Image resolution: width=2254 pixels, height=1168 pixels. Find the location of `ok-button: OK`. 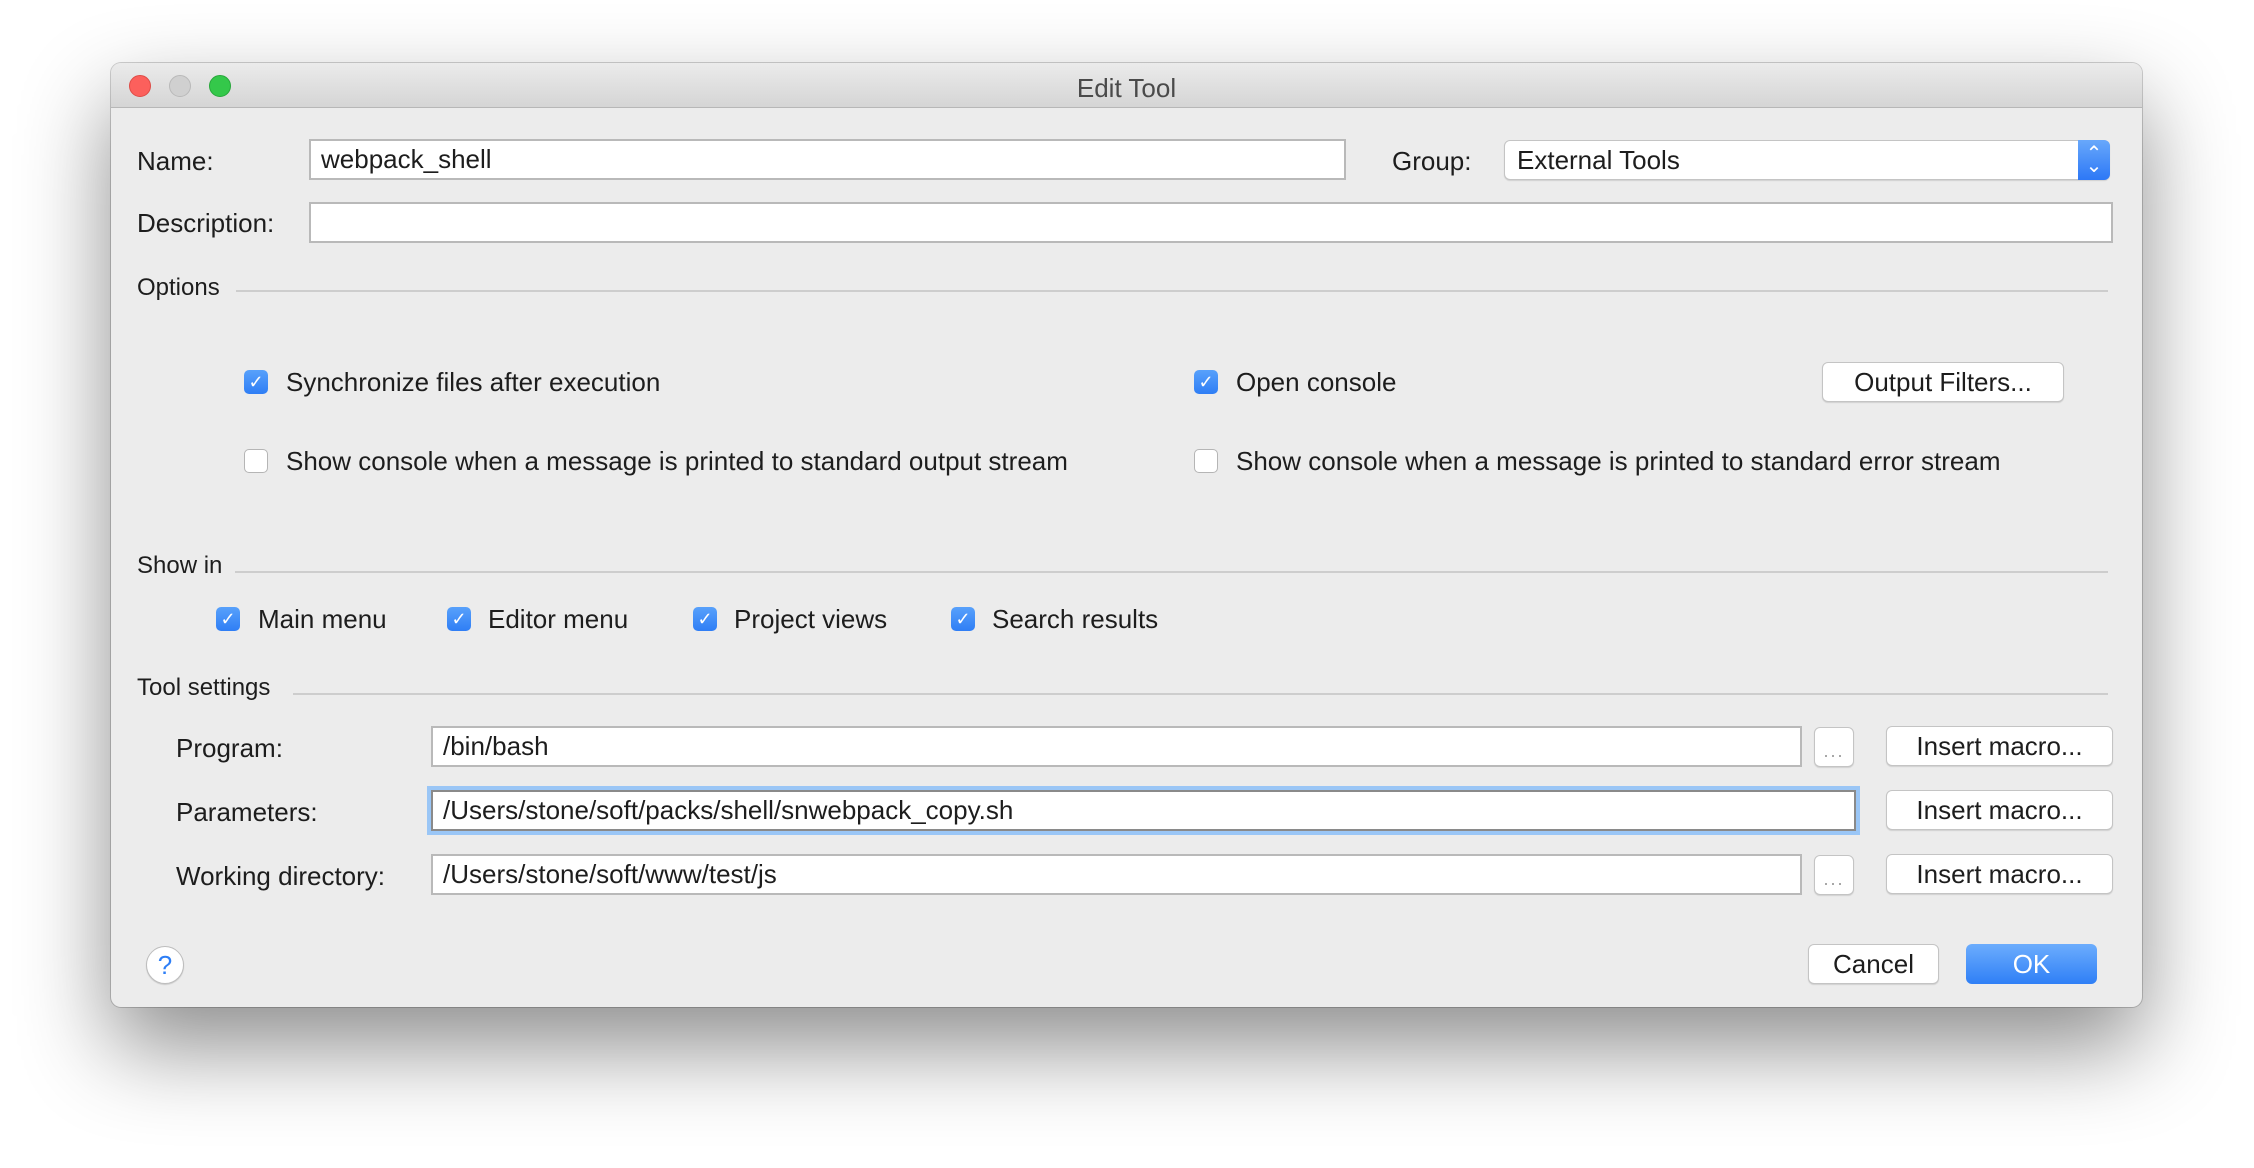

ok-button: OK is located at coordinates (2031, 964).